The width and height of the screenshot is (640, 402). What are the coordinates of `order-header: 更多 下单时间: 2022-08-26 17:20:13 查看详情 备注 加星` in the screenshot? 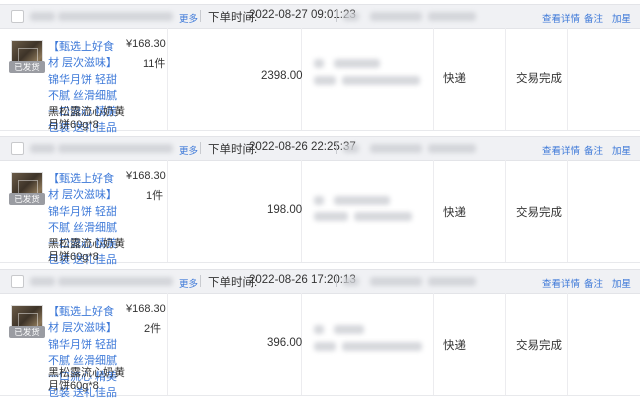 It's located at (320, 281).